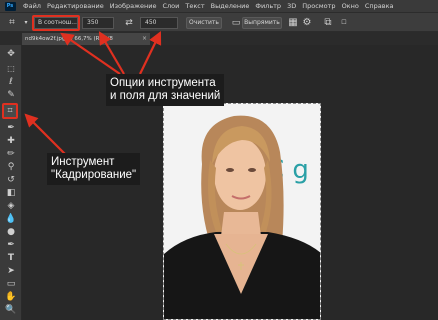 The image size is (438, 320). Describe the element at coordinates (69, 39) in the screenshot. I see `document-tab-label: nd9k4ow2f.jpg @ 66,7% (RGB/8` at that location.